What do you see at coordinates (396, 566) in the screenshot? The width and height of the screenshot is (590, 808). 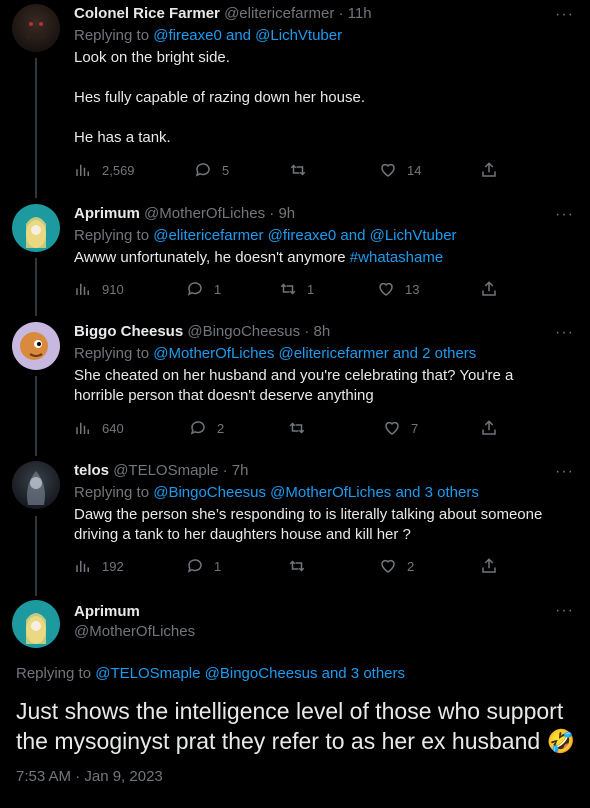 I see `like-button: 2` at bounding box center [396, 566].